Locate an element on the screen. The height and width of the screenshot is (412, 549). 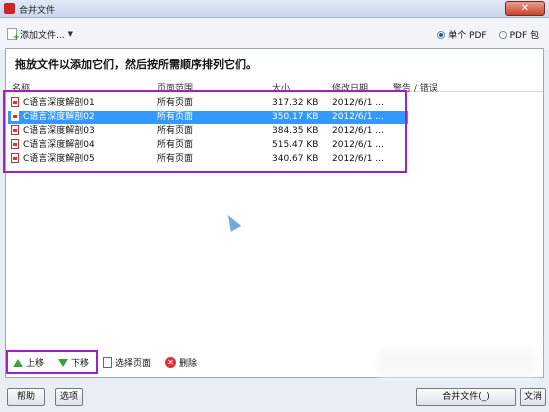
close-button: ✕ is located at coordinates (525, 8).